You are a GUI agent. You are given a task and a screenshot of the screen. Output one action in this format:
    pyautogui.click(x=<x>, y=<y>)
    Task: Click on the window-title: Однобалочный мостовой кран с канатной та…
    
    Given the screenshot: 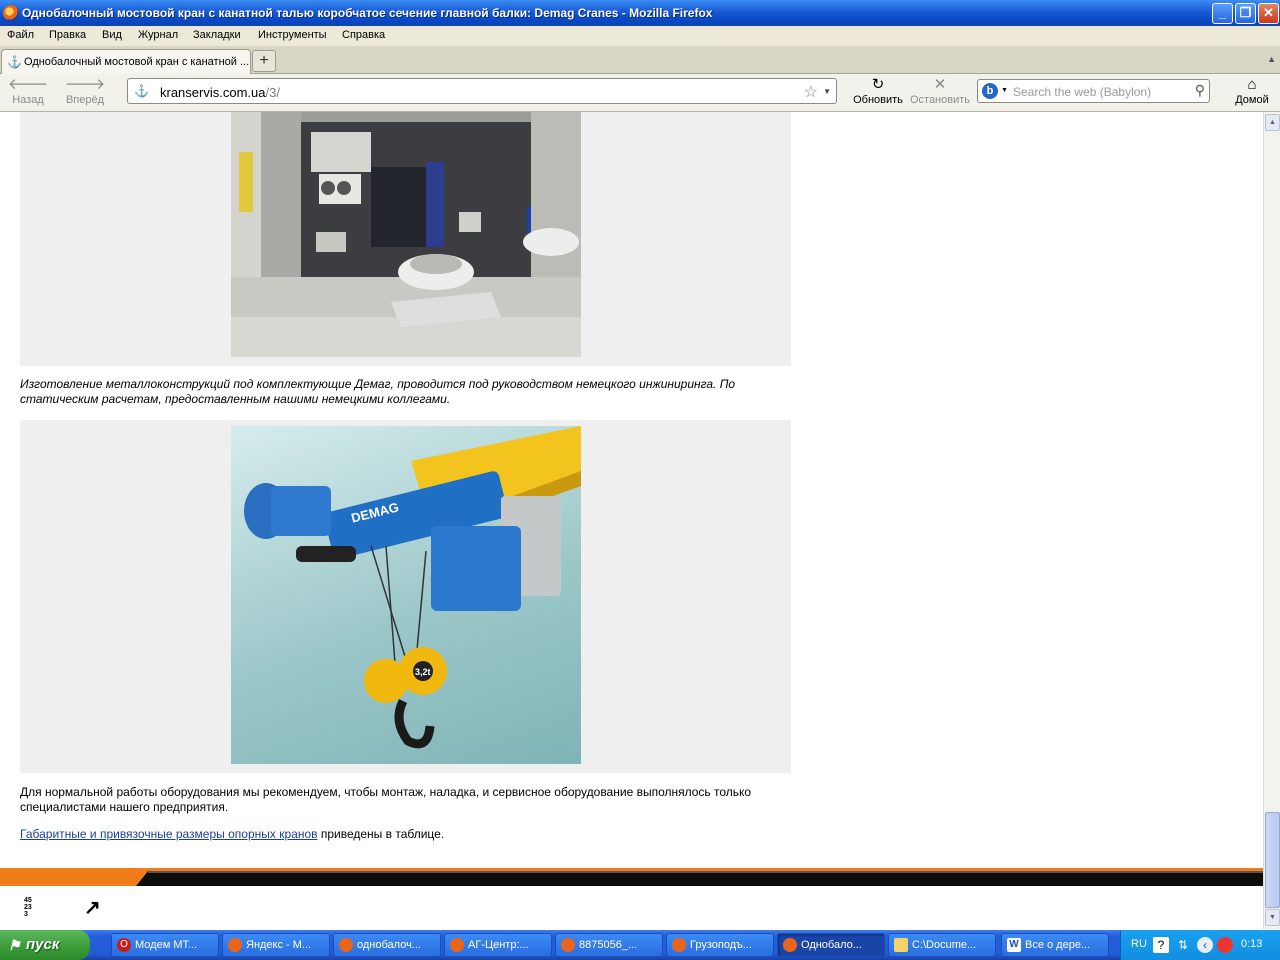 What is the action you would take?
    pyautogui.click(x=367, y=13)
    